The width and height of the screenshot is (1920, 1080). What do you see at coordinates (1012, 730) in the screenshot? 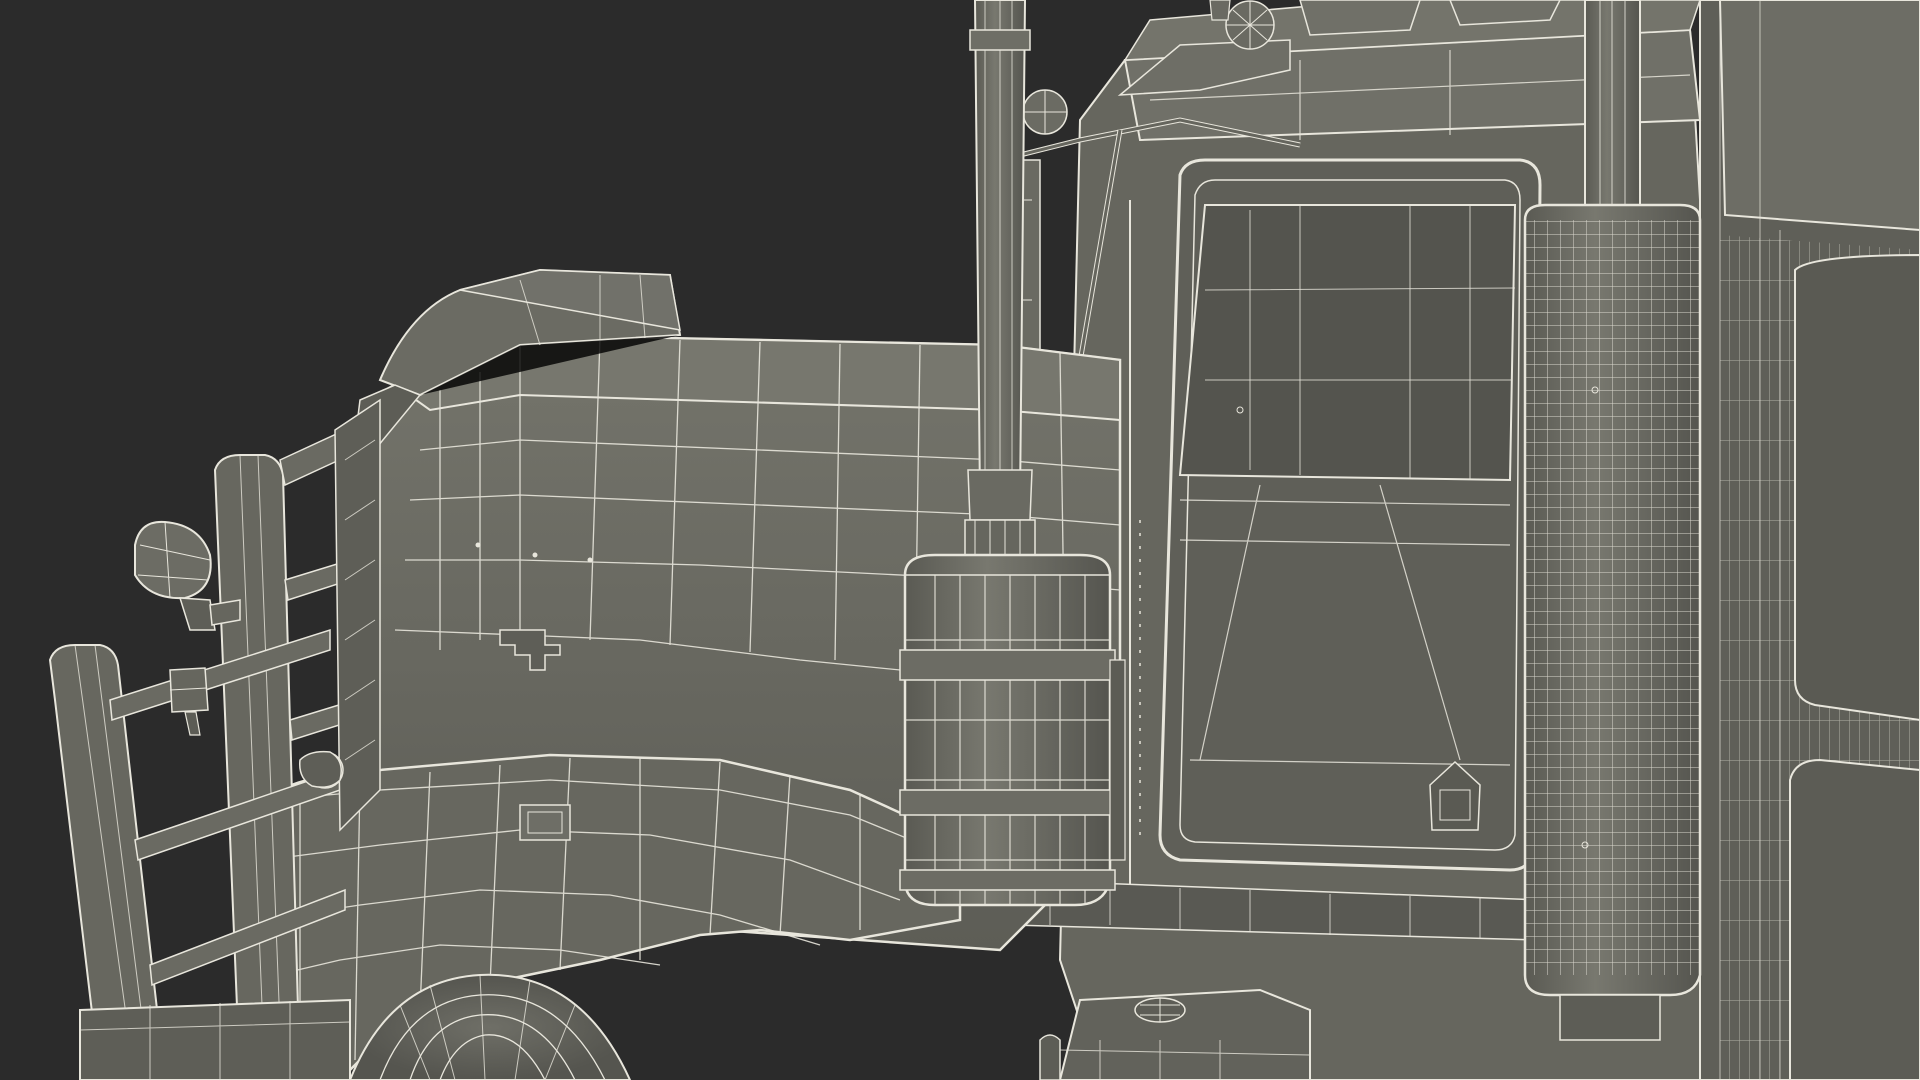
I see `air-cleaner` at bounding box center [1012, 730].